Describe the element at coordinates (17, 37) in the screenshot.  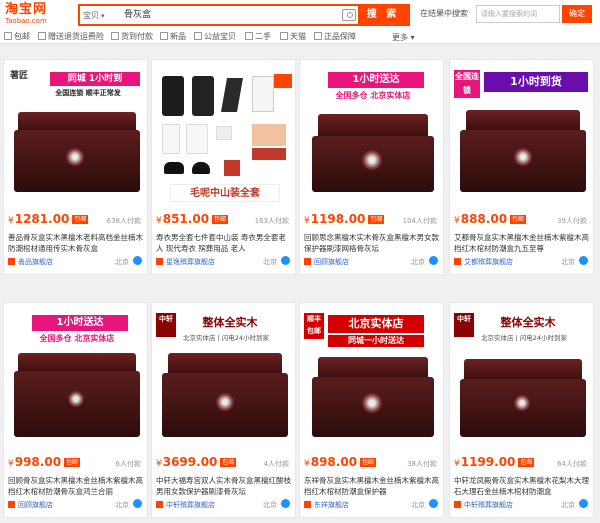
I see `filter-free-shipping: 包邮` at that location.